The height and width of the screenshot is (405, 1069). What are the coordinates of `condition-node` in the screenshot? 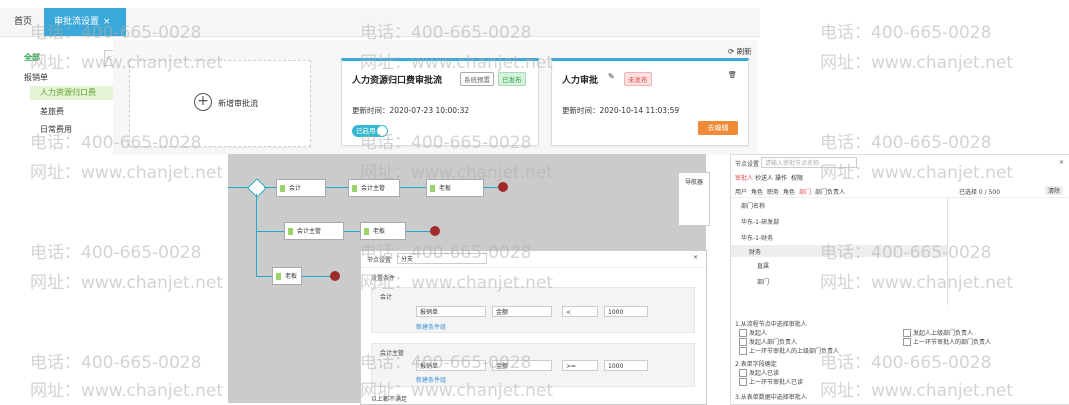 It's located at (257, 188).